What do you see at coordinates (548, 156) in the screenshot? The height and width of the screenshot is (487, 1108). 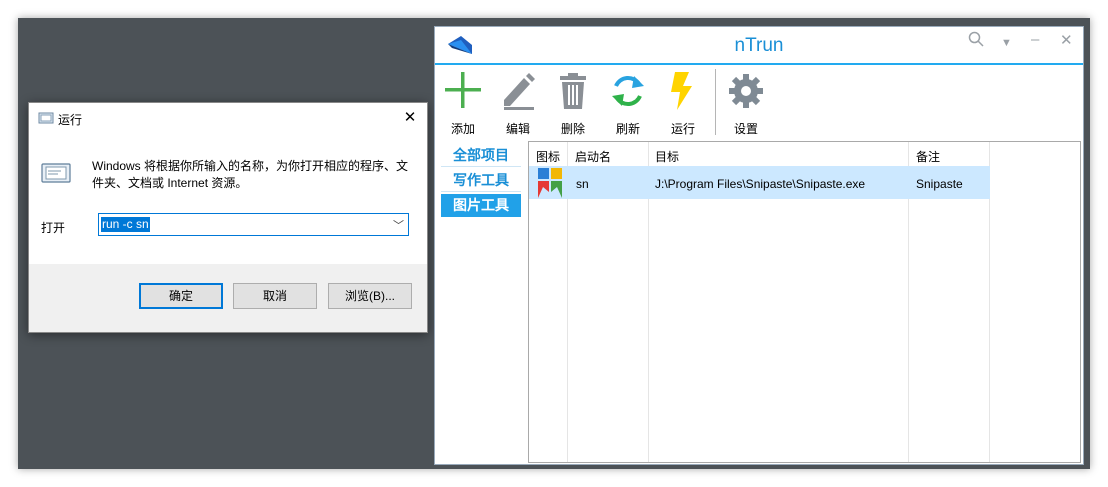 I see `column-header-icon: 图标` at bounding box center [548, 156].